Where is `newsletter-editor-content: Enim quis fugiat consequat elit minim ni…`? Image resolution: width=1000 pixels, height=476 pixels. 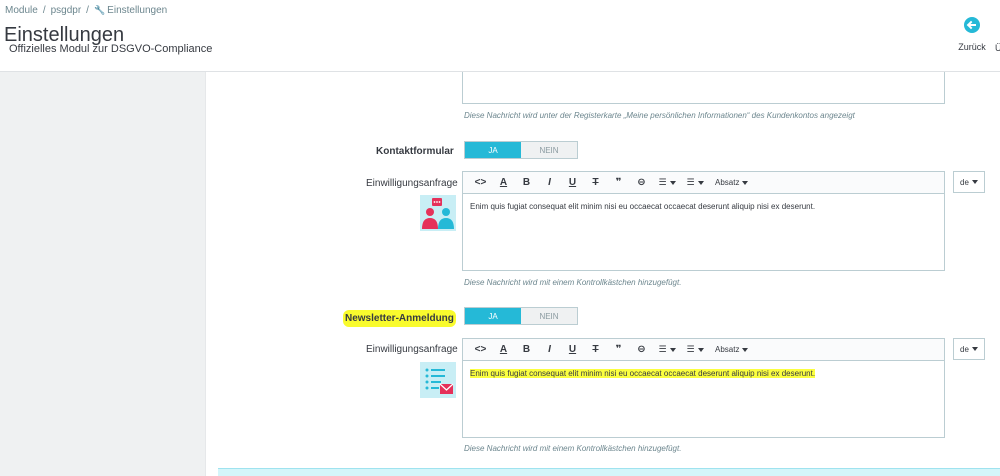
newsletter-editor-content: Enim quis fugiat consequat elit minim ni… is located at coordinates (703, 373).